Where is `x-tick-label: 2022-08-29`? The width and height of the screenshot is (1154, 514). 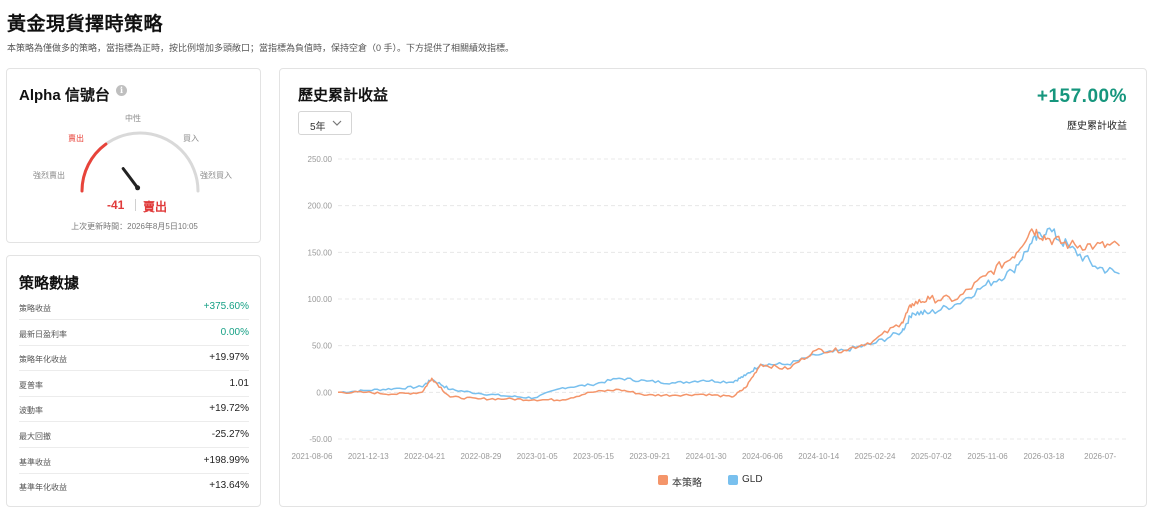 x-tick-label: 2022-08-29 is located at coordinates (480, 456).